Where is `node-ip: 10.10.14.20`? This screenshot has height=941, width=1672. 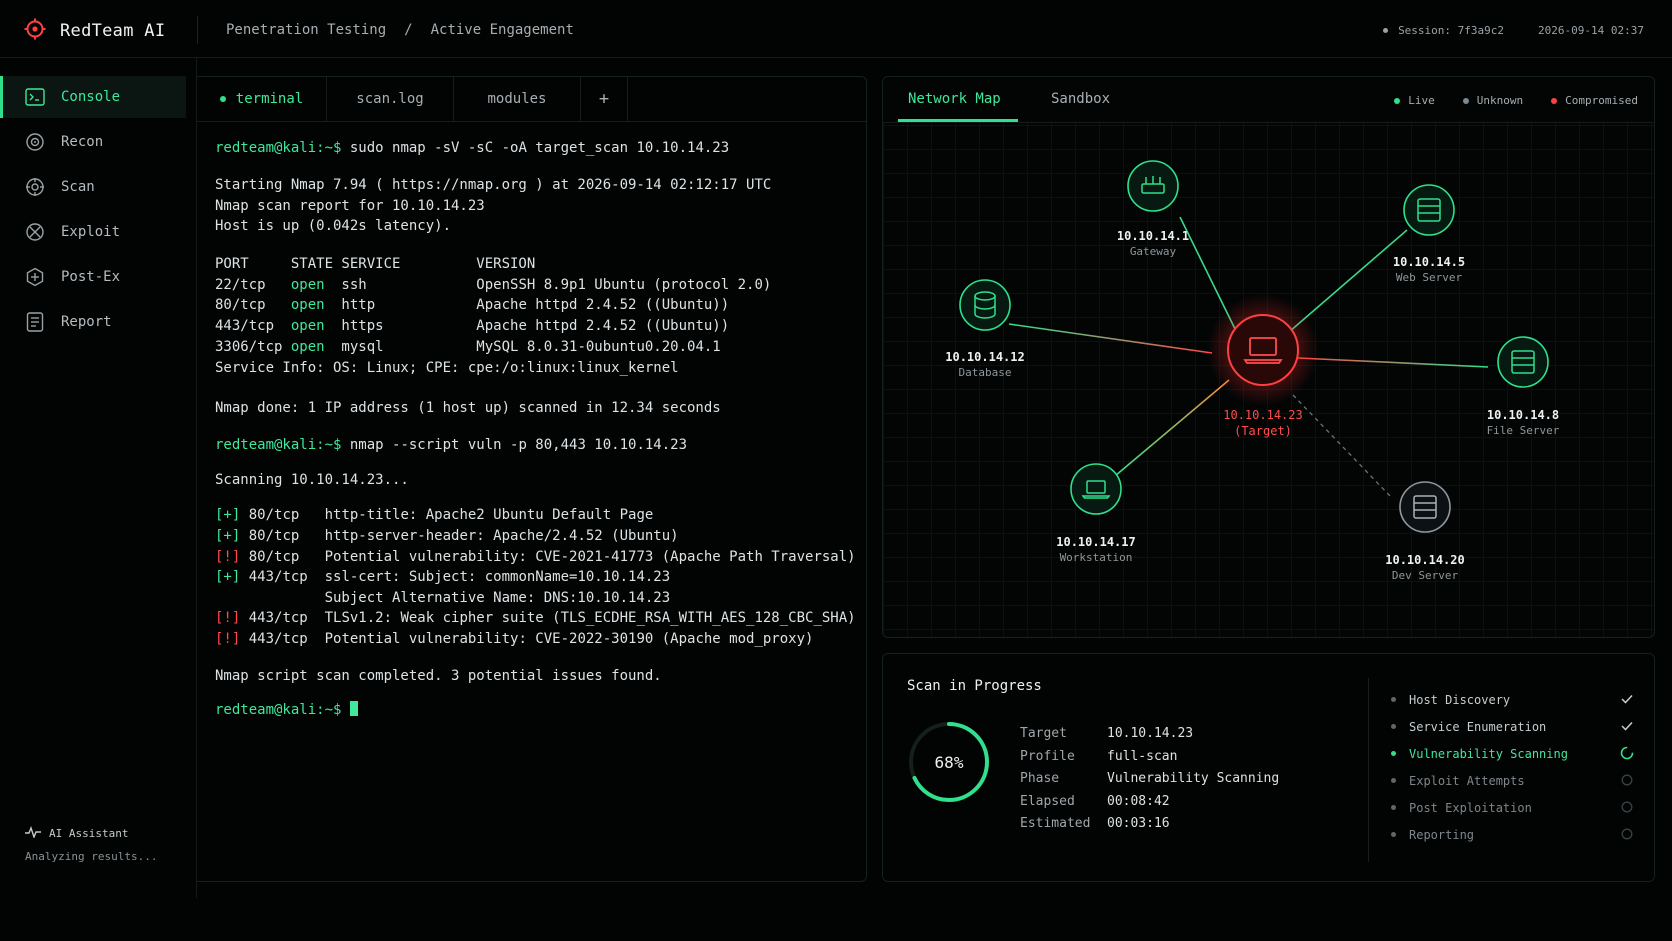
node-ip: 10.10.14.20 is located at coordinates (1425, 560).